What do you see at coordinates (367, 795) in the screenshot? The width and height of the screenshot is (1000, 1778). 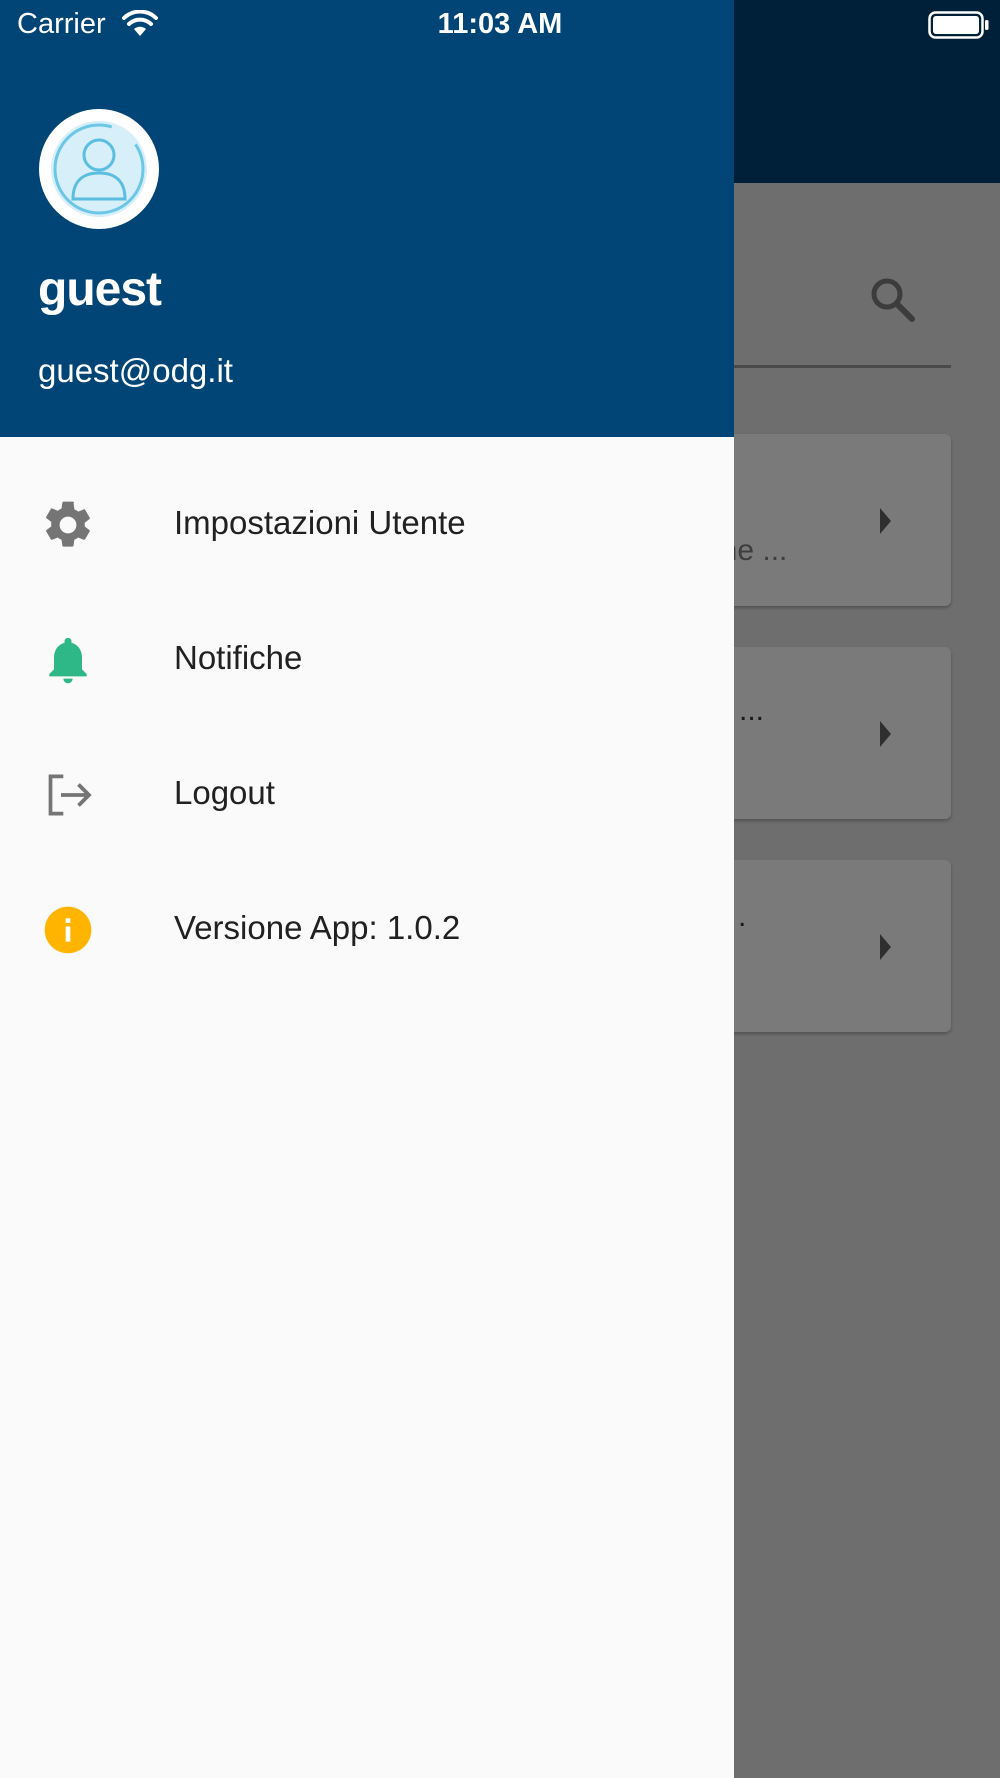 I see `menu-item-logout: Logout` at bounding box center [367, 795].